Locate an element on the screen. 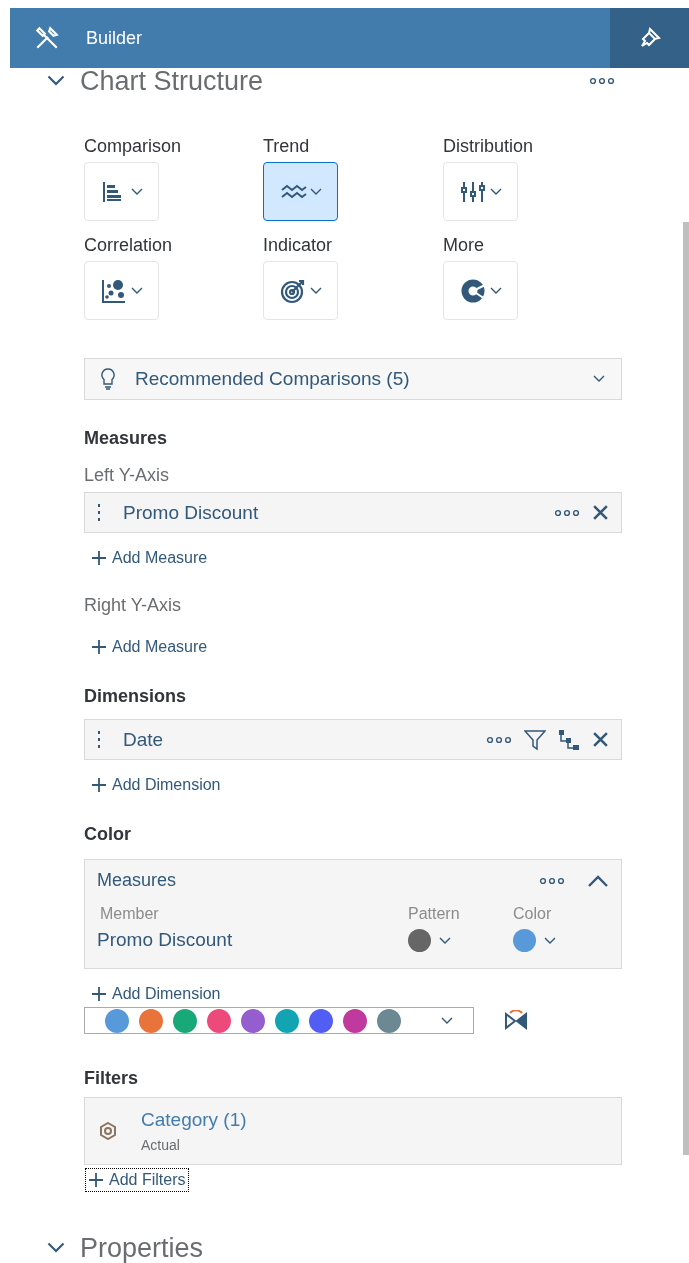  color-swatch is located at coordinates (524, 940).